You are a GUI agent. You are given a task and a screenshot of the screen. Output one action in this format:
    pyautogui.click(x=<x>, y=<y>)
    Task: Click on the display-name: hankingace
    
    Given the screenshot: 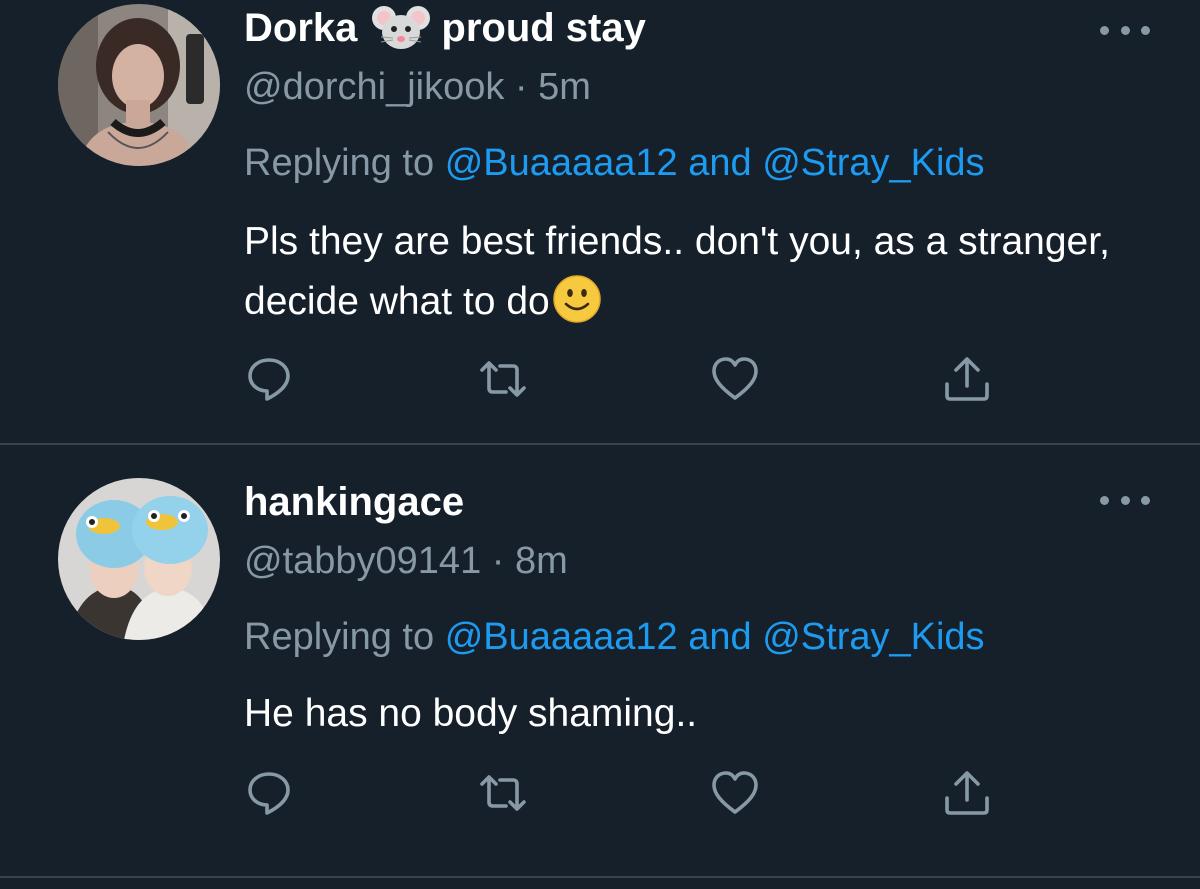 What is the action you would take?
    pyautogui.click(x=354, y=502)
    